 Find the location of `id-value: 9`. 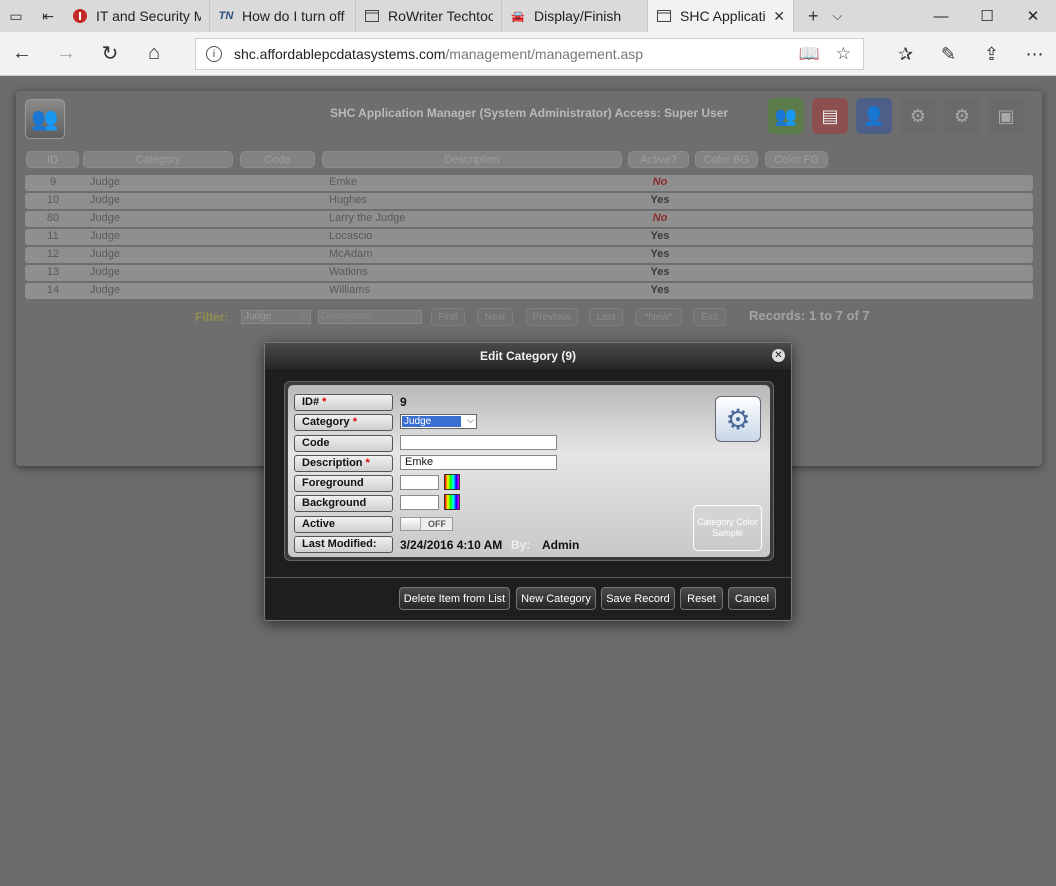

id-value: 9 is located at coordinates (403, 402).